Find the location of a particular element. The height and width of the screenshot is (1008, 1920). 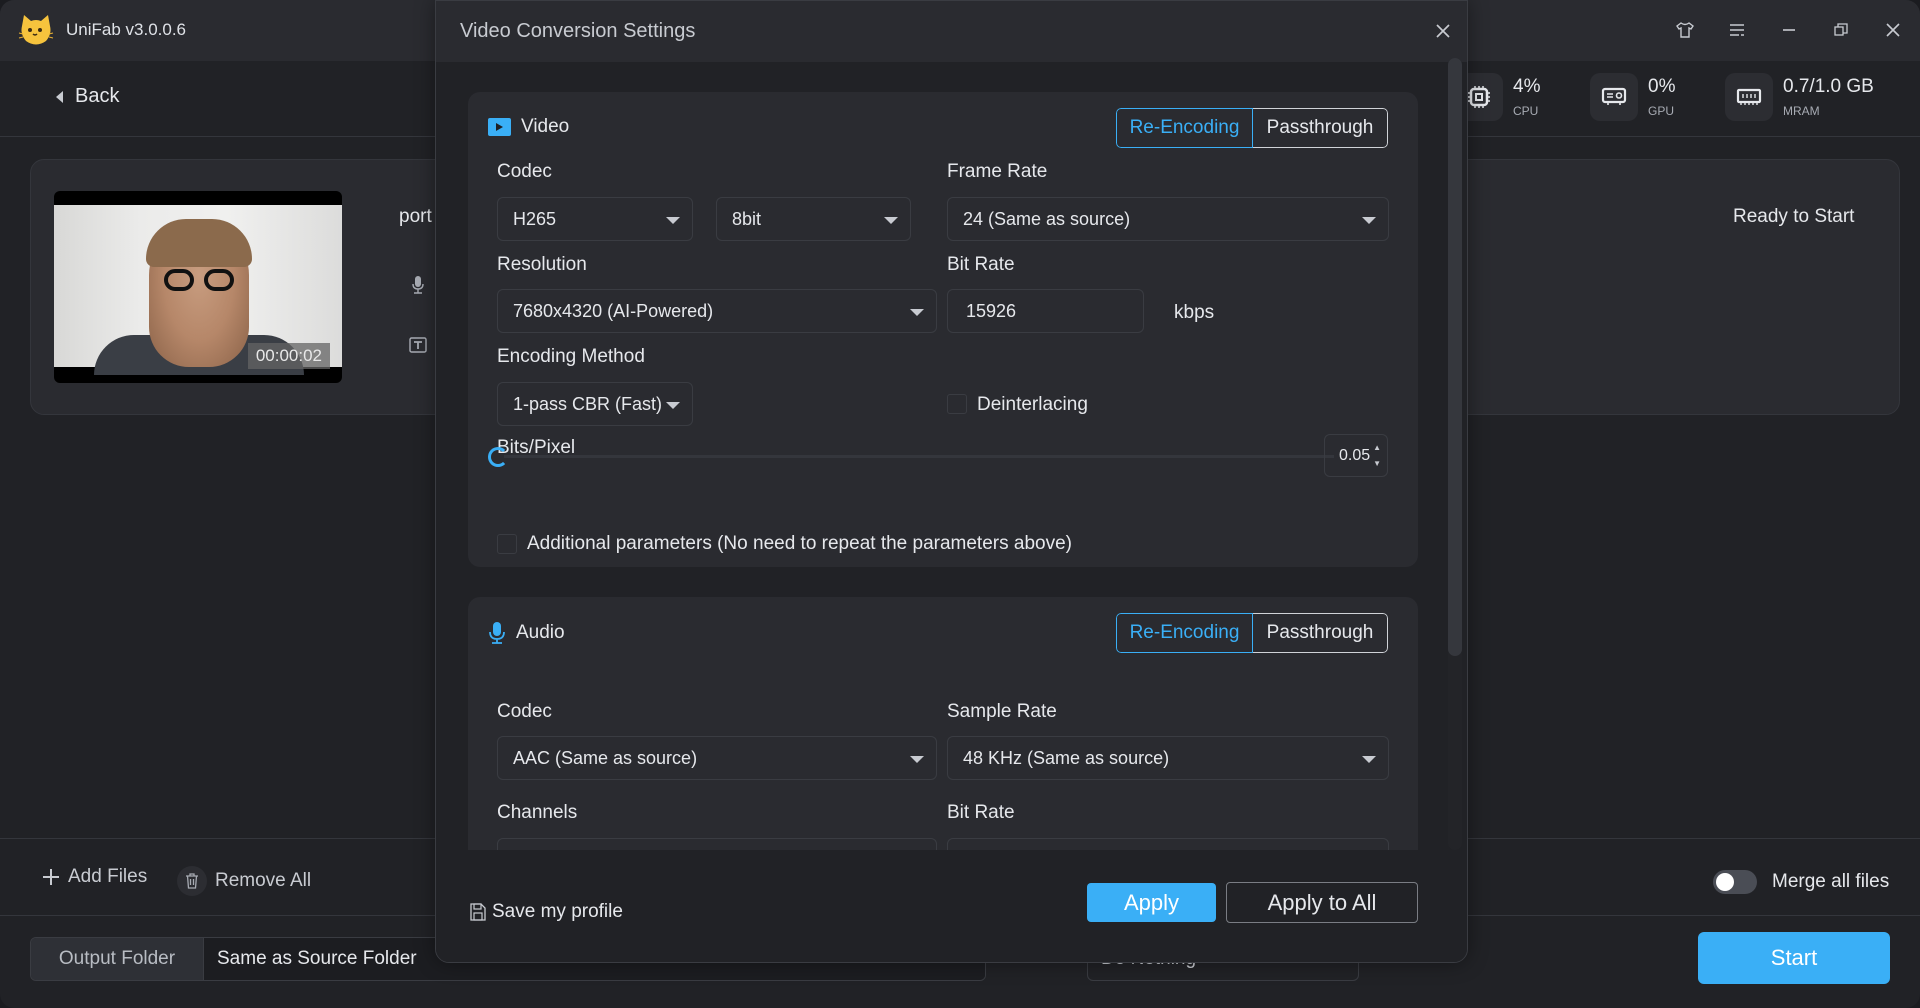

menu-button is located at coordinates (1737, 30).